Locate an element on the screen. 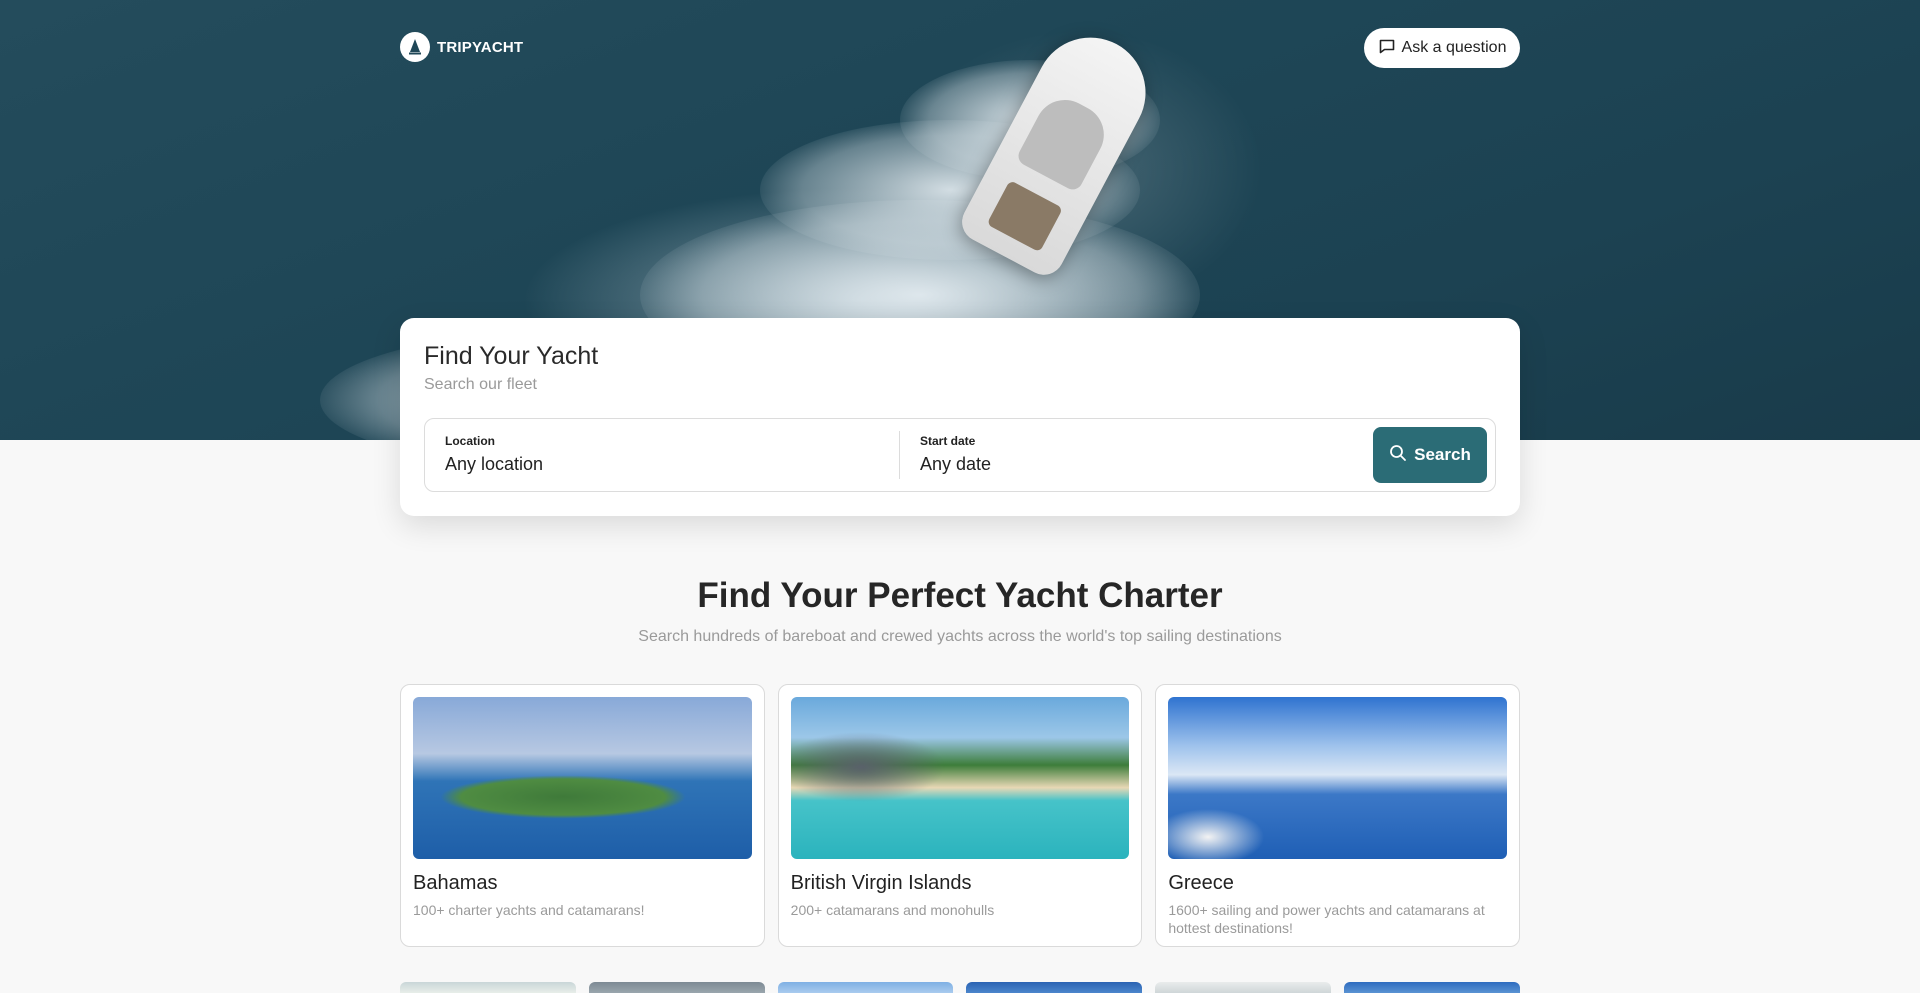  destination-description: 200+ catamarans and monohulls is located at coordinates (892, 910).